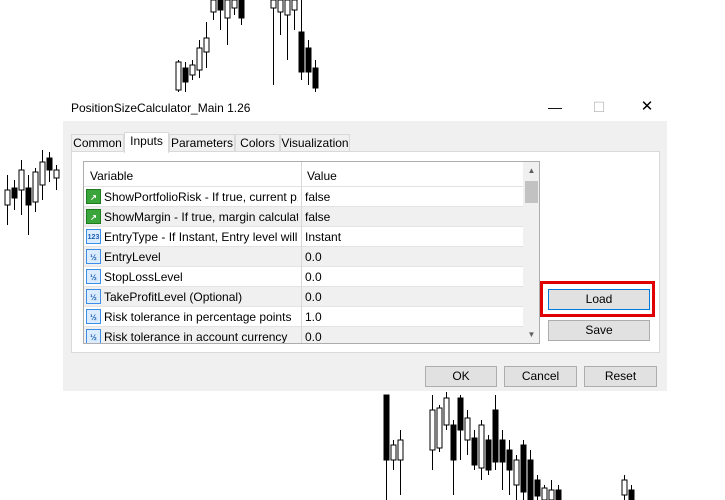 This screenshot has height=500, width=725. I want to click on ok-button: OK, so click(461, 376).